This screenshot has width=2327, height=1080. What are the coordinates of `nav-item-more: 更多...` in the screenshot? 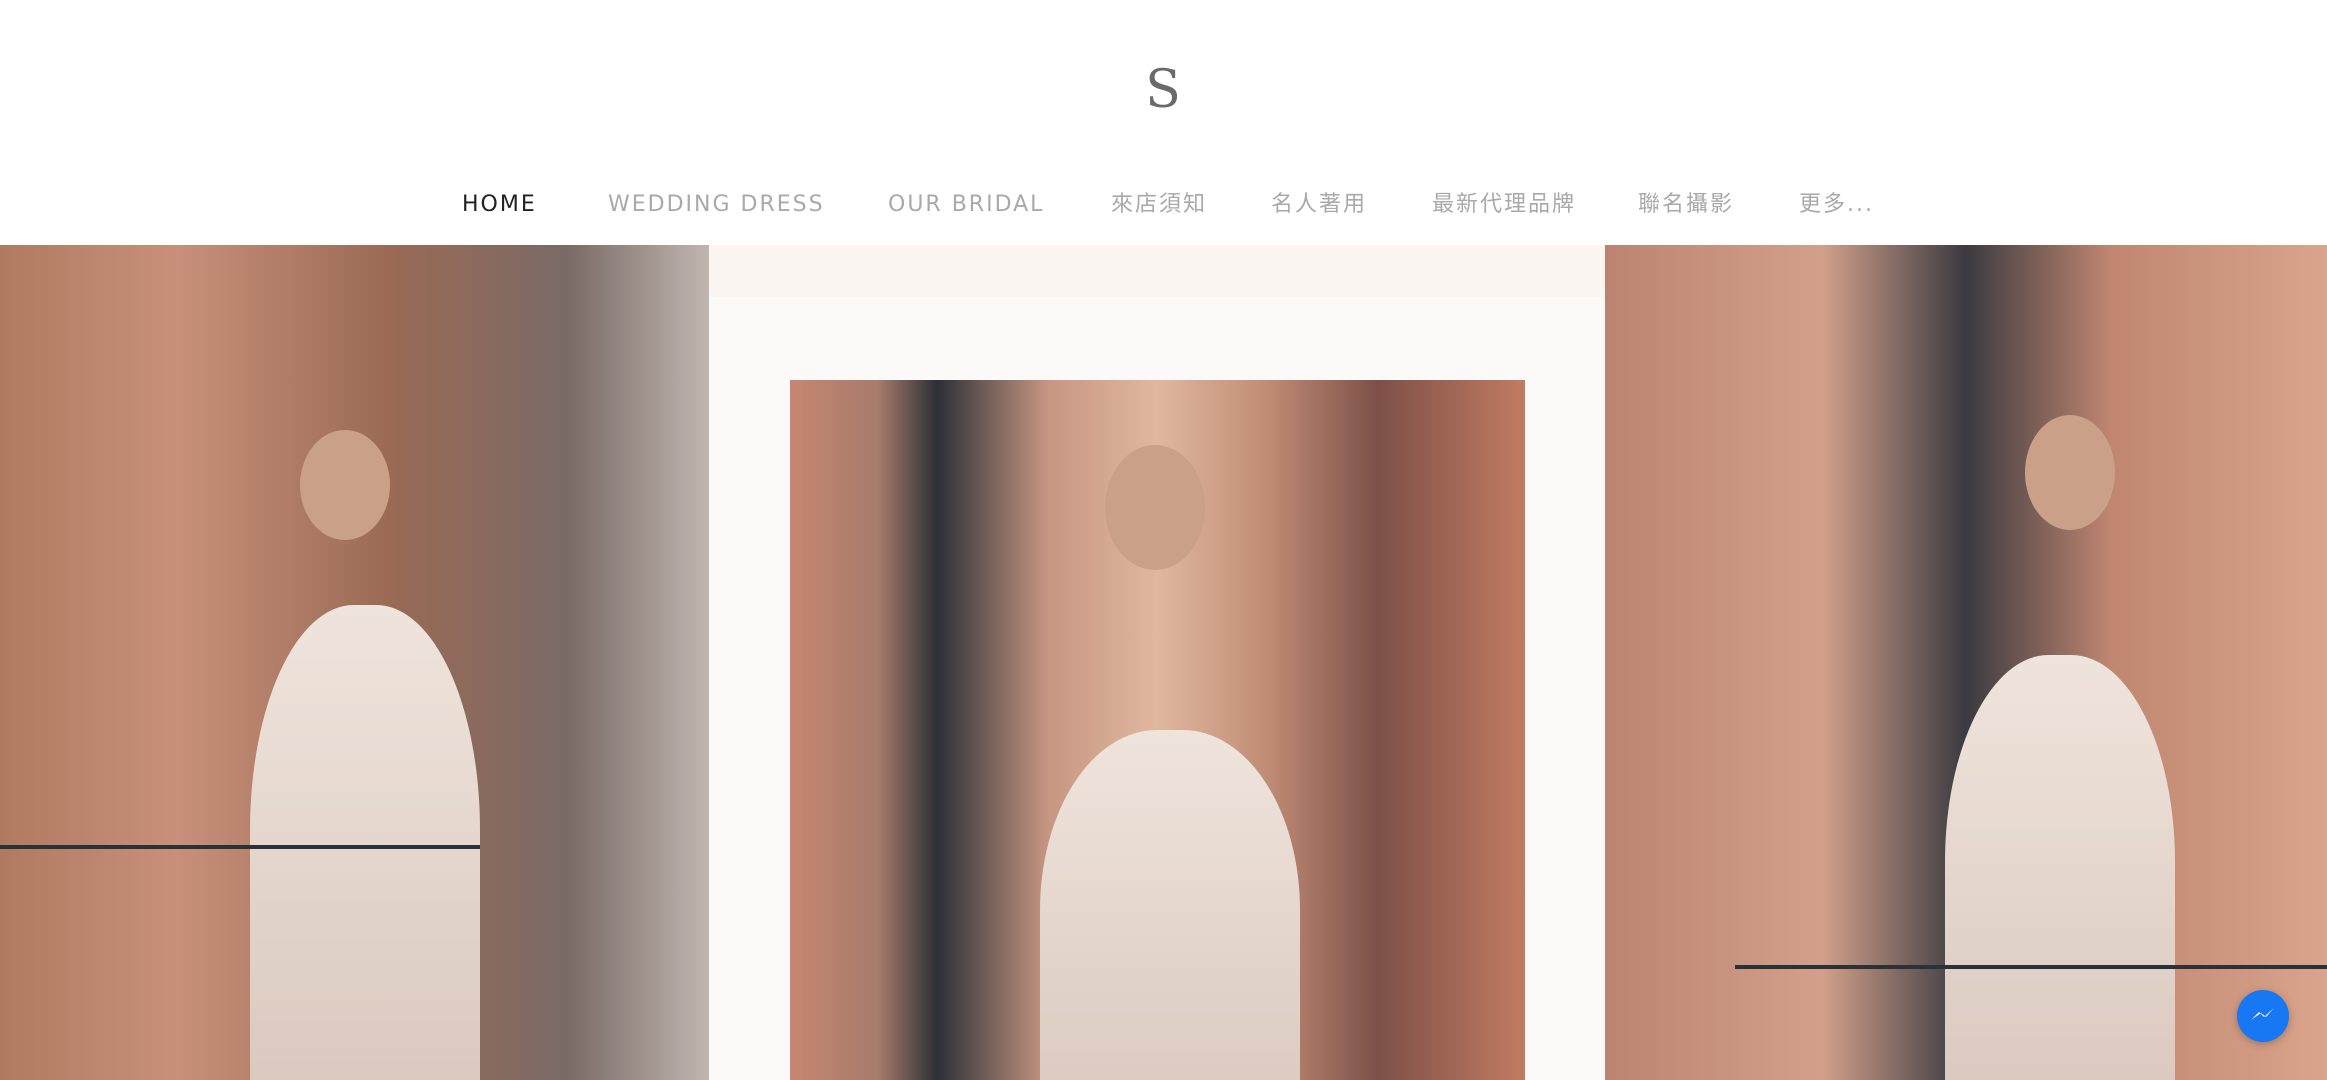 It's located at (1836, 205).